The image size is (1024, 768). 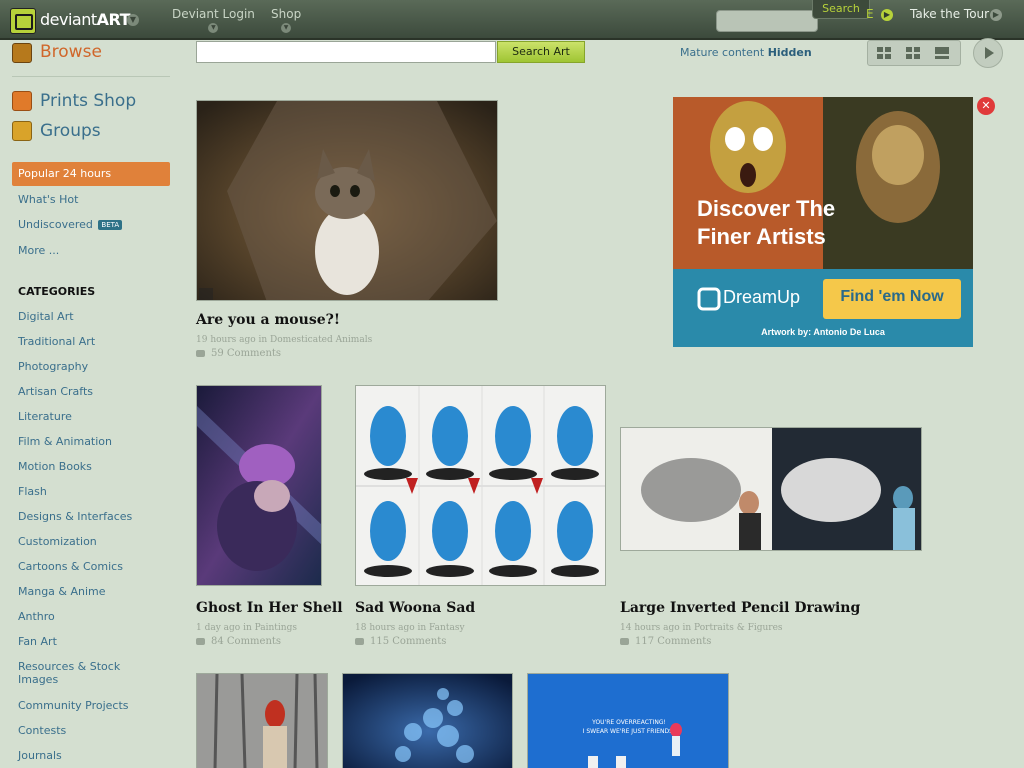 What do you see at coordinates (665, 641) in the screenshot?
I see `artwork-comments: 117 Comments` at bounding box center [665, 641].